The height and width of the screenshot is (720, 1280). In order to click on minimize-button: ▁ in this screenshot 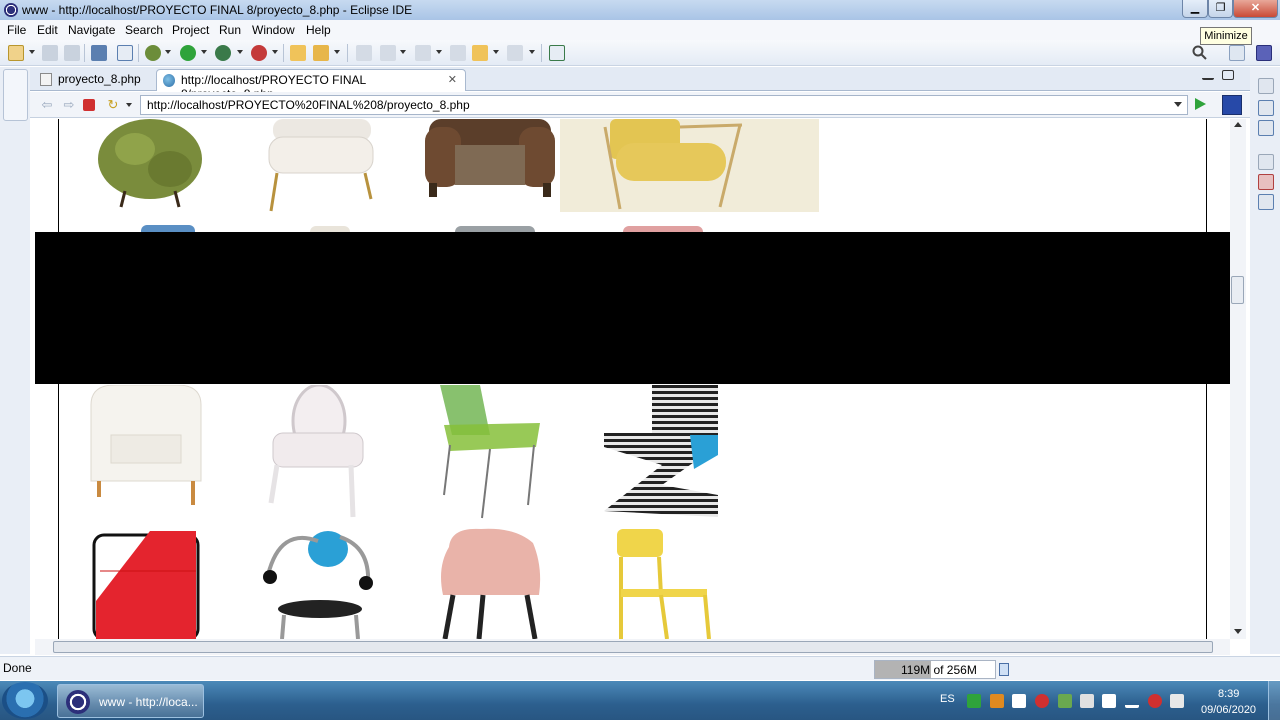, I will do `click(1195, 9)`.